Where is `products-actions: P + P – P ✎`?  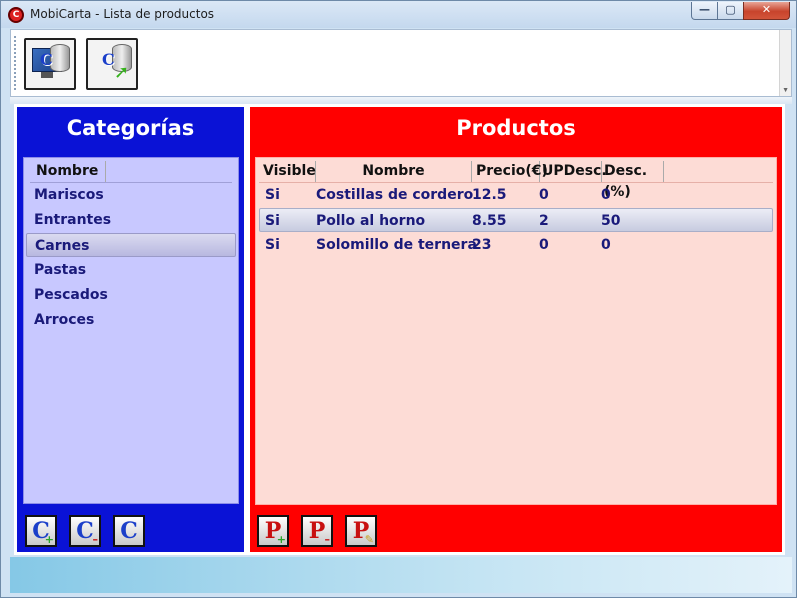 products-actions: P + P – P ✎ is located at coordinates (516, 530).